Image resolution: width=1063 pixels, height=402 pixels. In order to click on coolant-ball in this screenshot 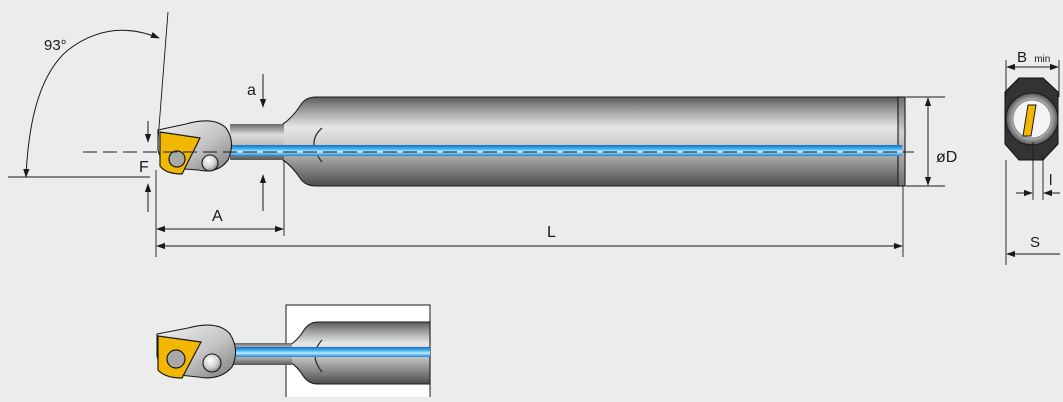, I will do `click(210, 163)`.